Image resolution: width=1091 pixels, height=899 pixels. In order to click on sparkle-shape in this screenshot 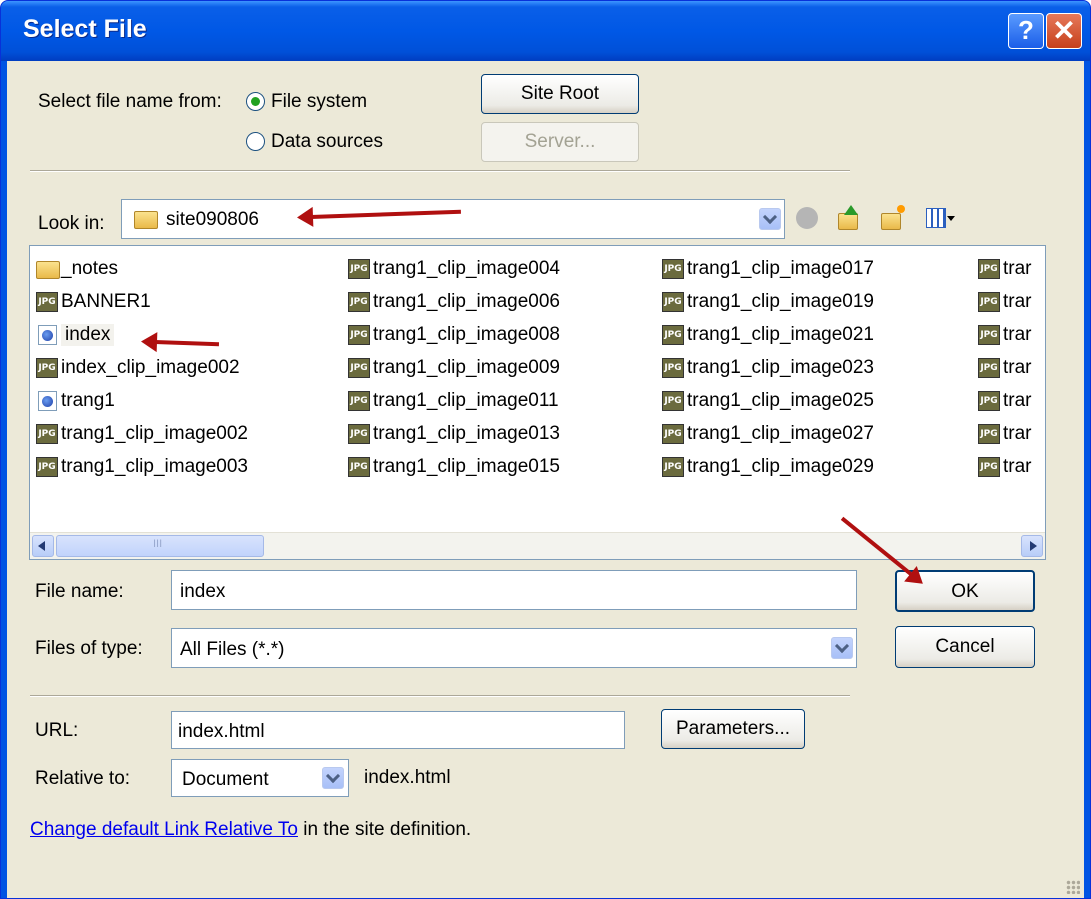, I will do `click(901, 209)`.